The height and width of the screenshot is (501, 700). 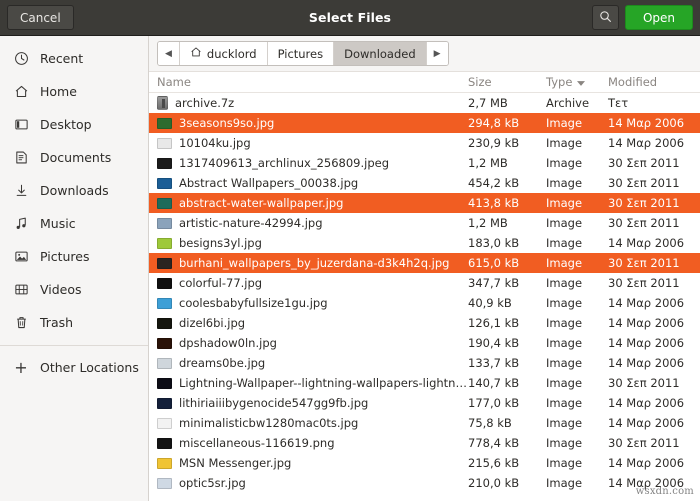 I want to click on chevron-left-icon: ◀, so click(x=168, y=53).